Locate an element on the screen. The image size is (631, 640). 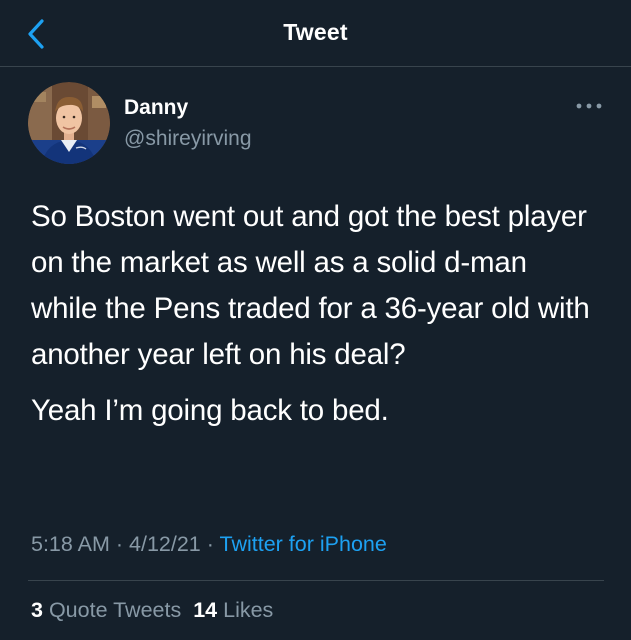
quote-tweets-stat: 3 Quote Tweets is located at coordinates (109, 610).